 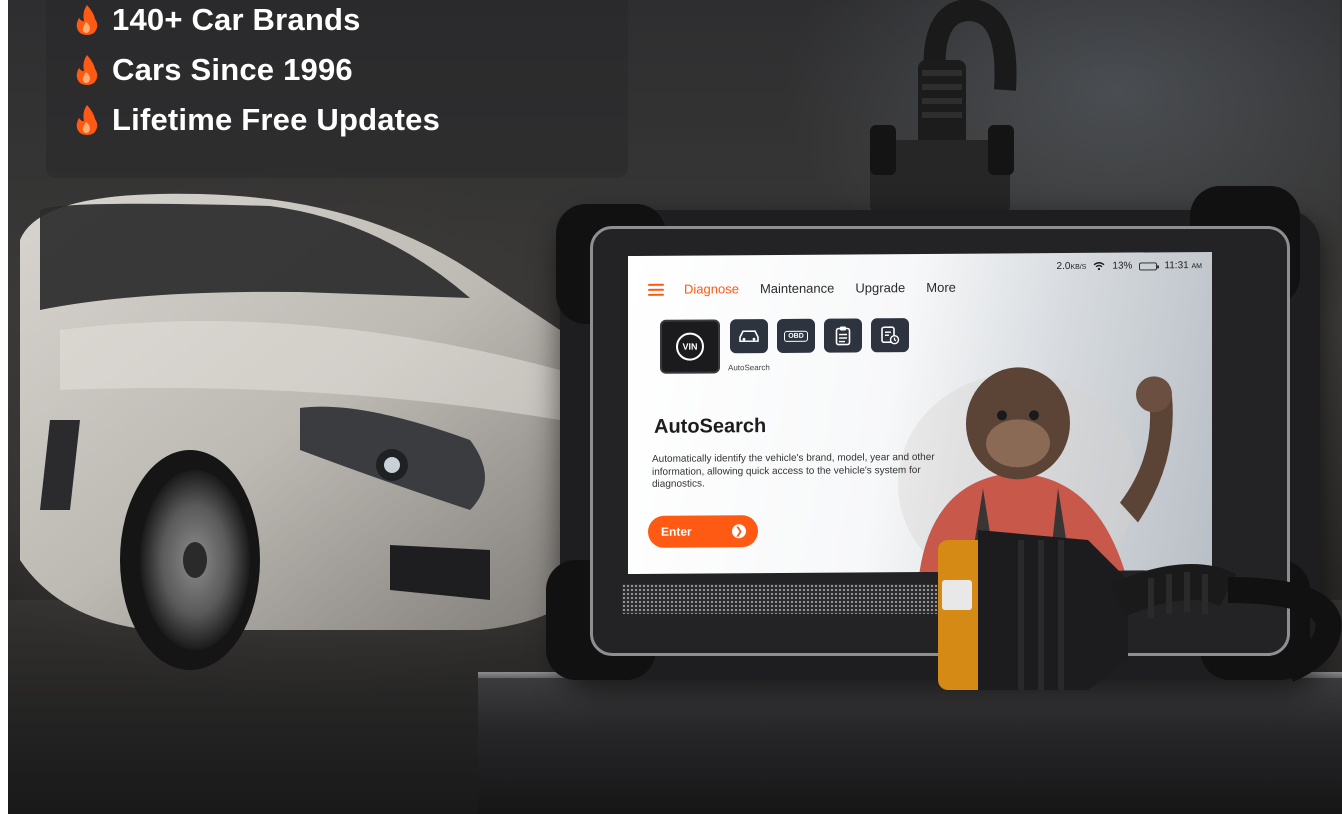 What do you see at coordinates (739, 531) in the screenshot?
I see `arrow-right-icon: ❯` at bounding box center [739, 531].